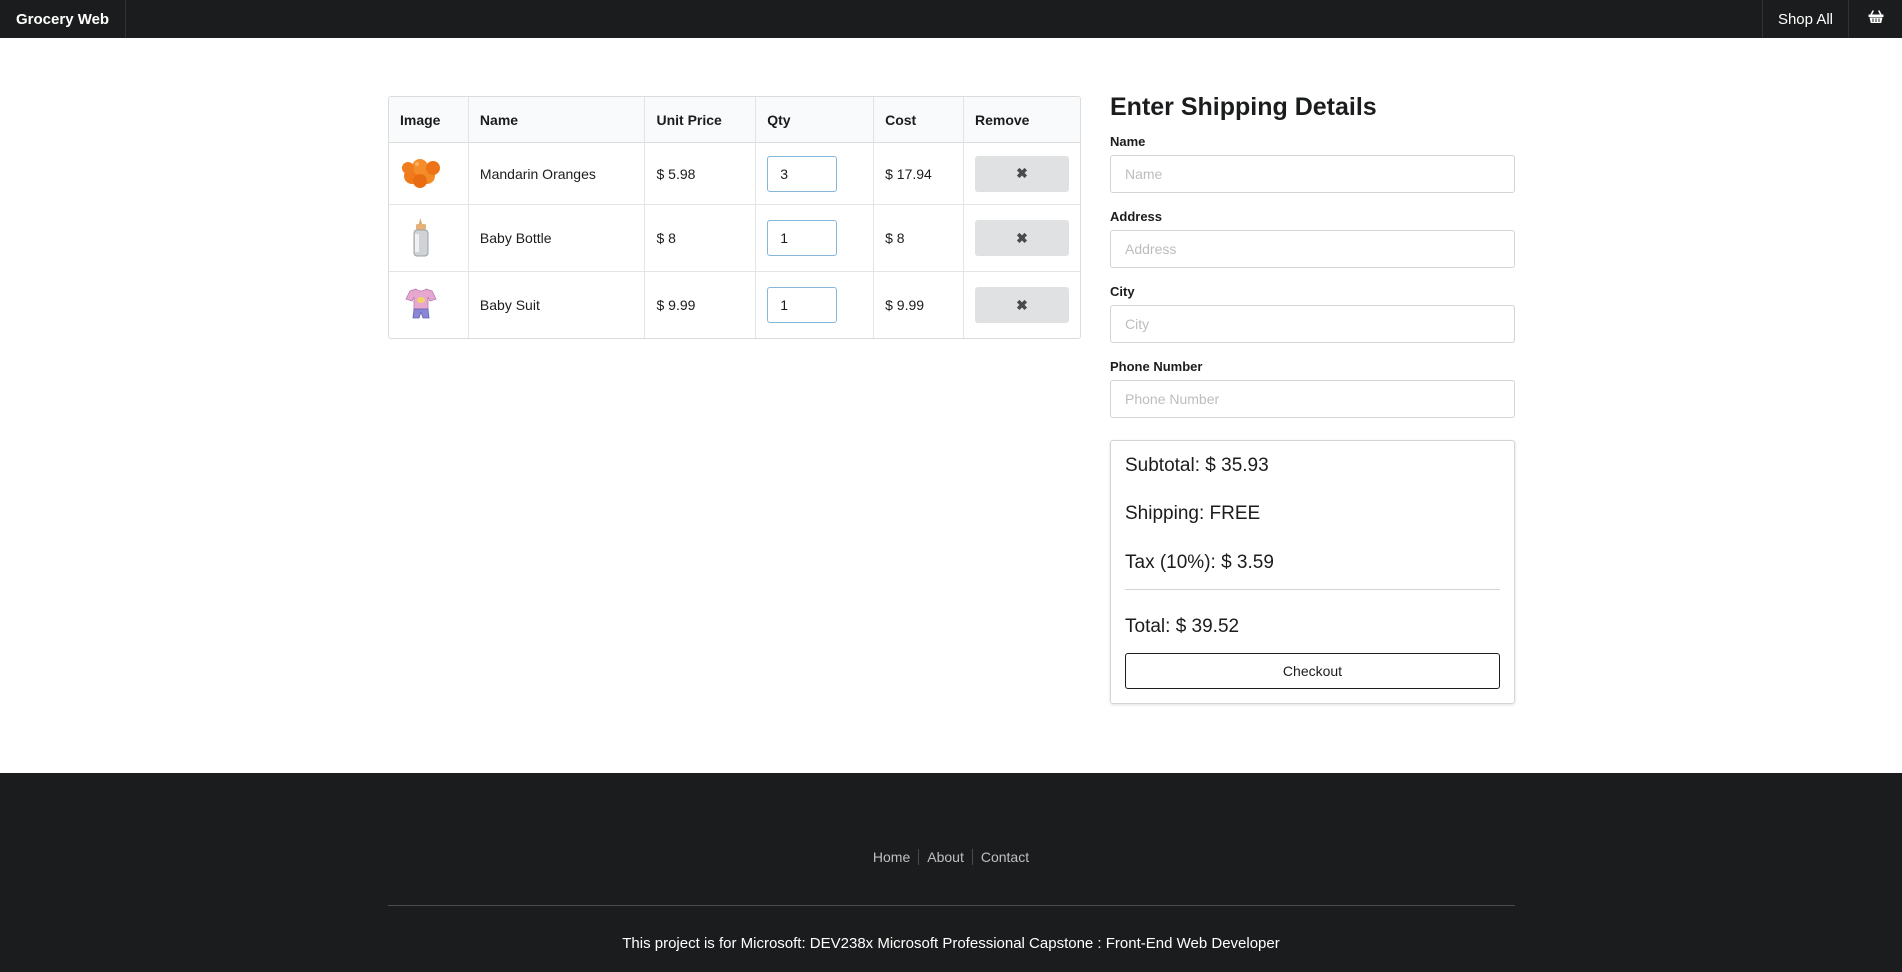 The width and height of the screenshot is (1902, 972). Describe the element at coordinates (701, 174) in the screenshot. I see `product-unit-price: $ 5.98` at that location.